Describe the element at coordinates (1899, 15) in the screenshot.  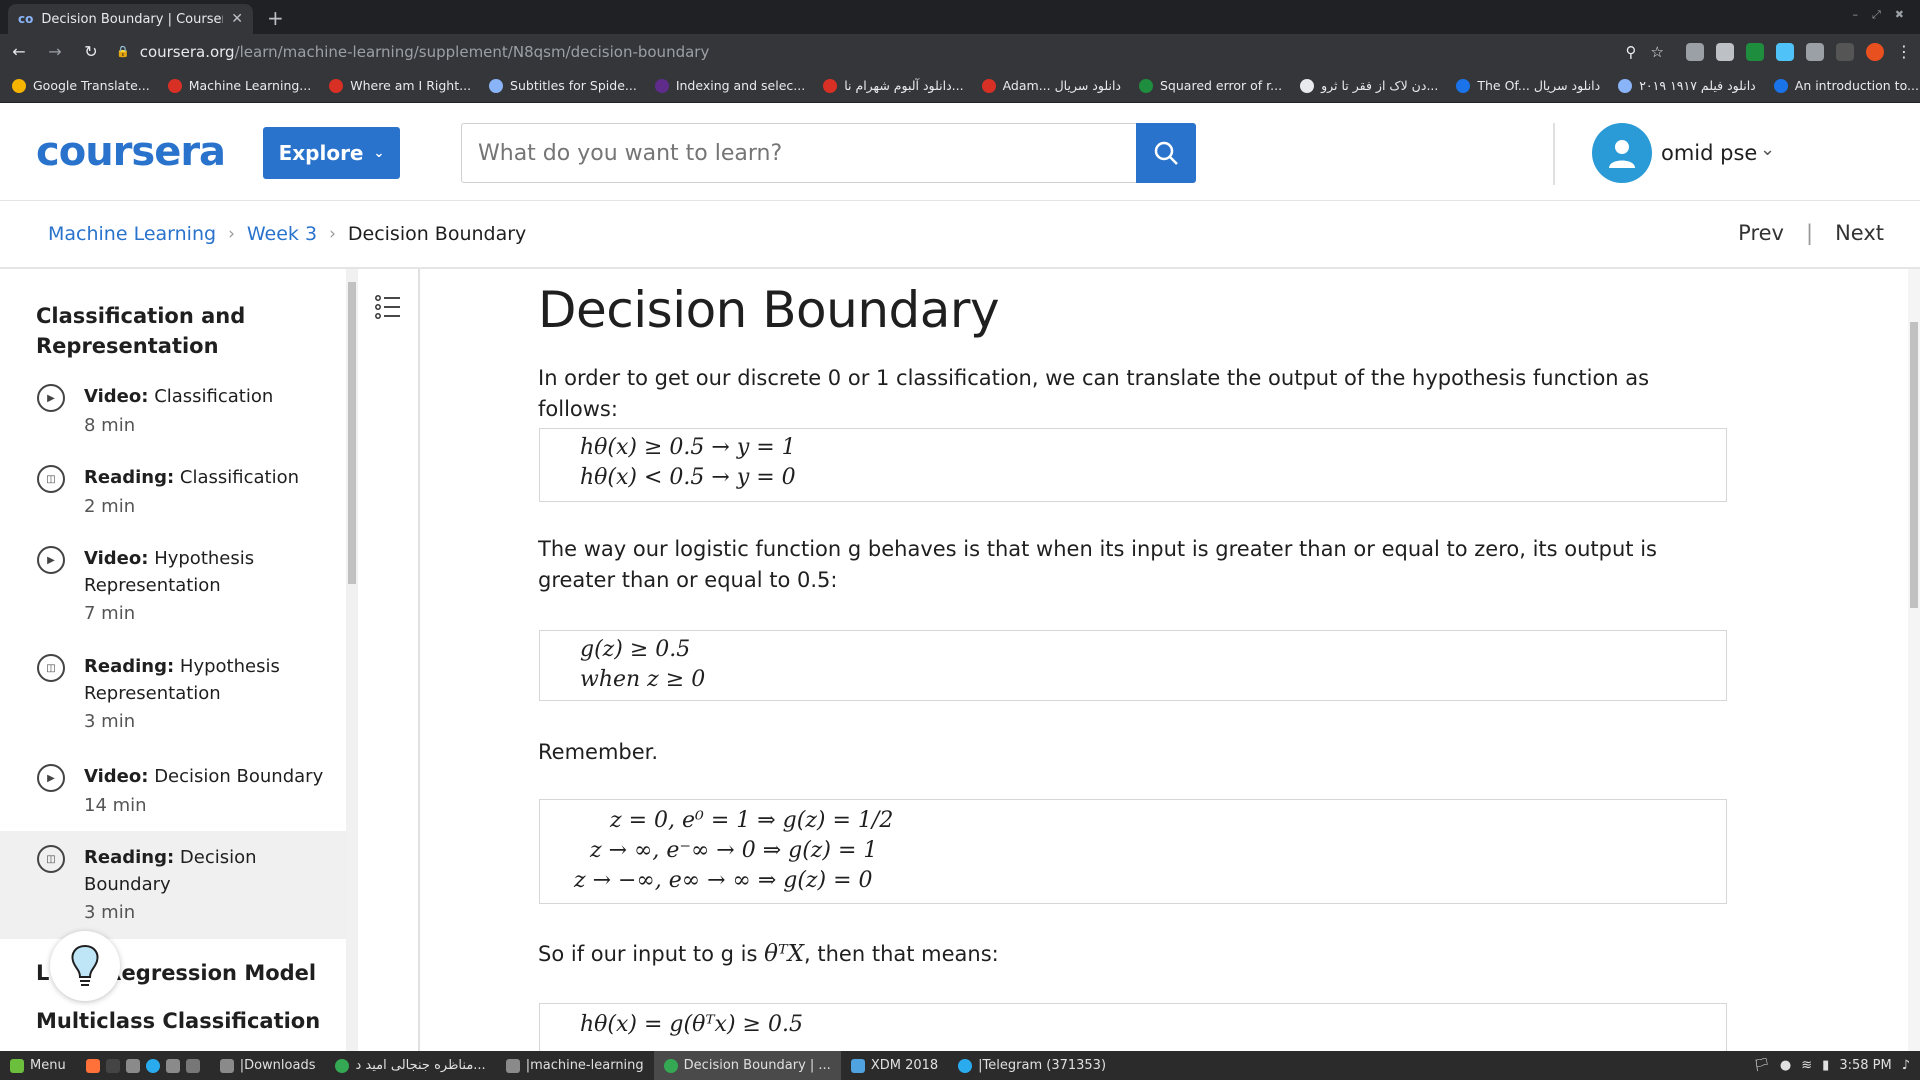
I see `close-window-icon: ✖` at that location.